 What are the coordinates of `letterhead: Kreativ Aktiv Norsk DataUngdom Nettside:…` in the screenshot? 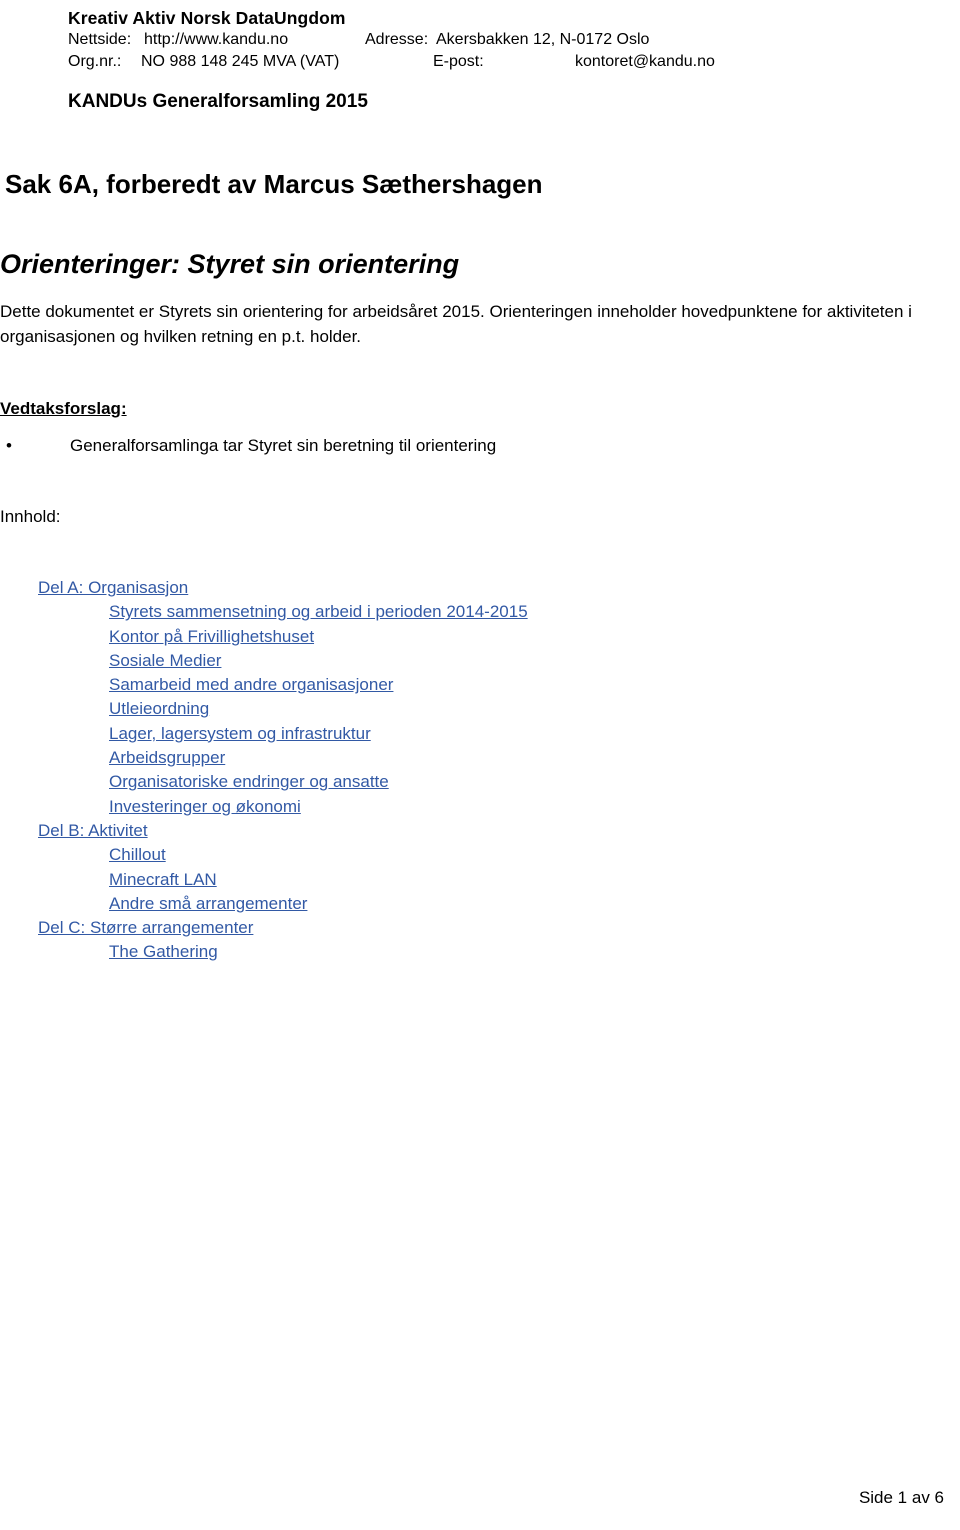 It's located at (508, 40).